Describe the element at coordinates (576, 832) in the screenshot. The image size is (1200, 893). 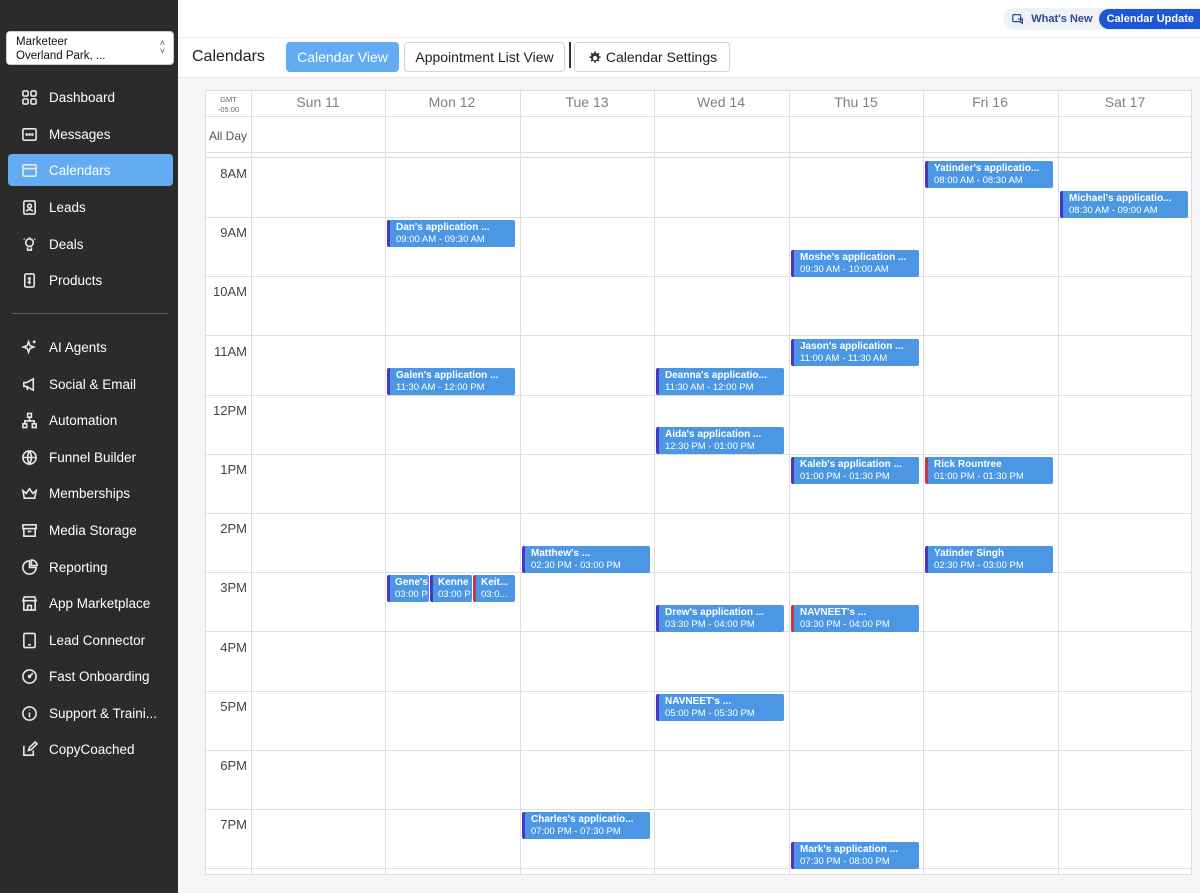
I see `event-time: 07:00 PM - 07:30 PM` at that location.